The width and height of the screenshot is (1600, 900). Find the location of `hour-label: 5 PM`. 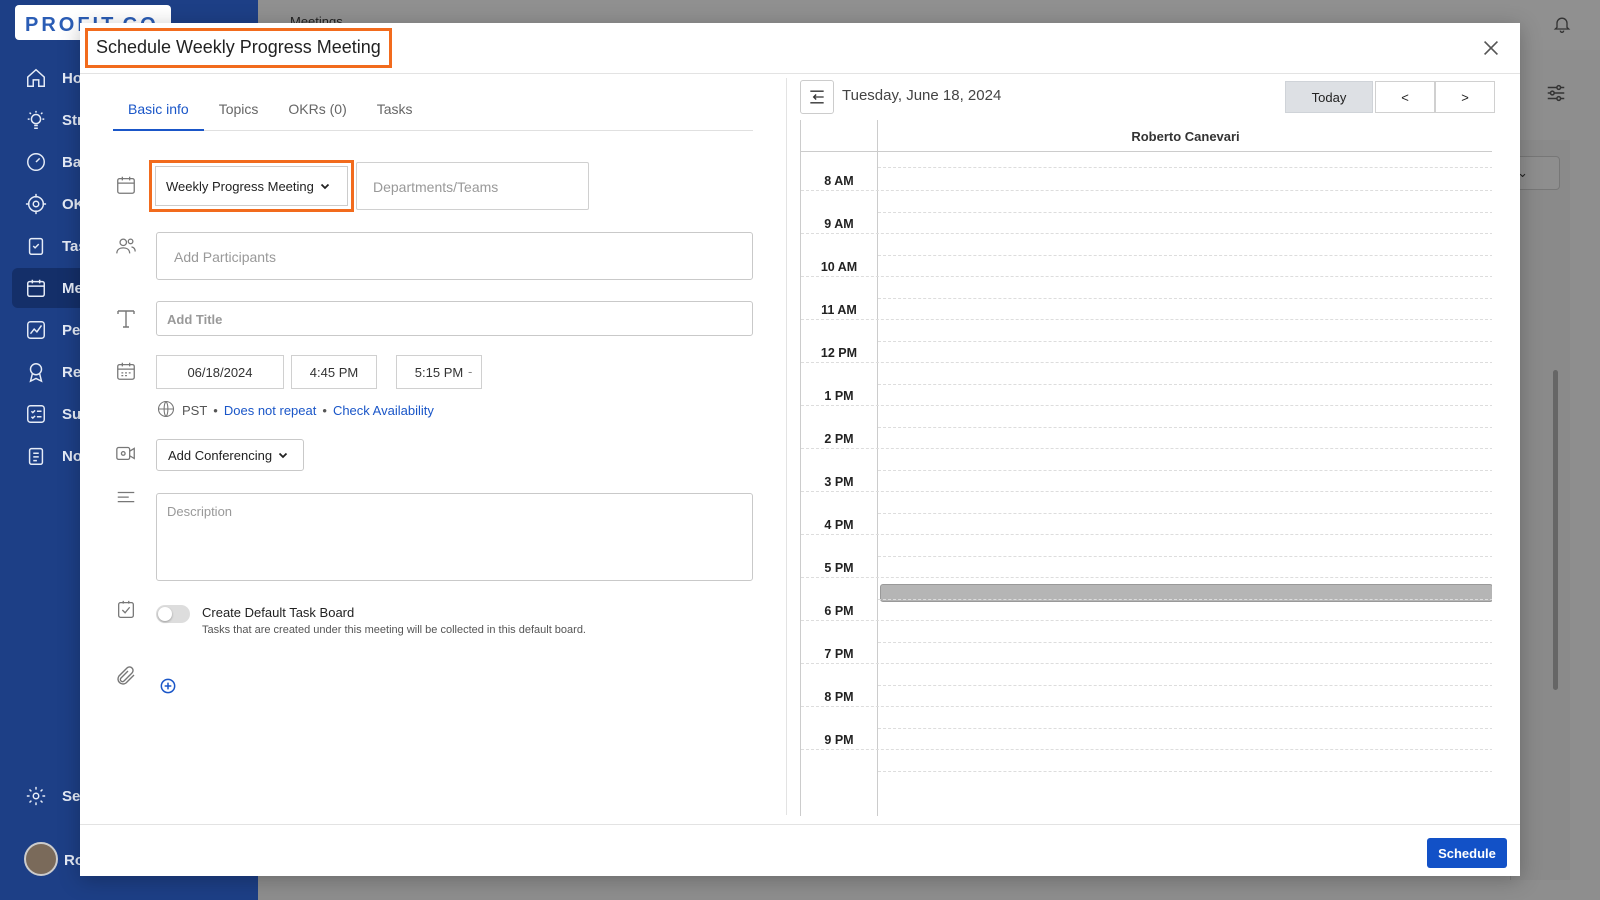

hour-label: 5 PM is located at coordinates (839, 568).